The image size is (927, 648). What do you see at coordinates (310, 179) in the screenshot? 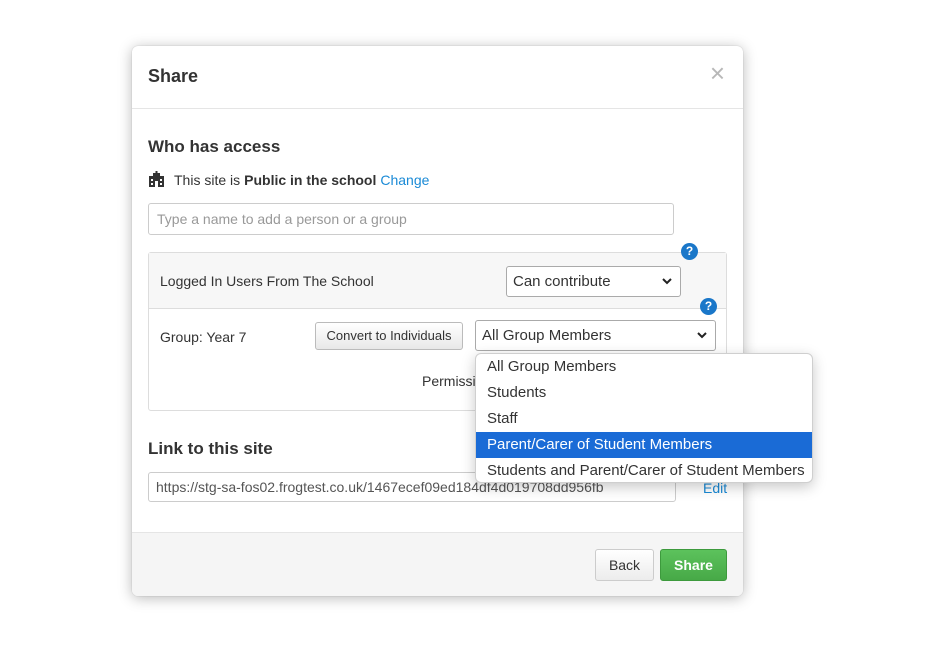
I see `public-visibility-text: Public in the school` at bounding box center [310, 179].